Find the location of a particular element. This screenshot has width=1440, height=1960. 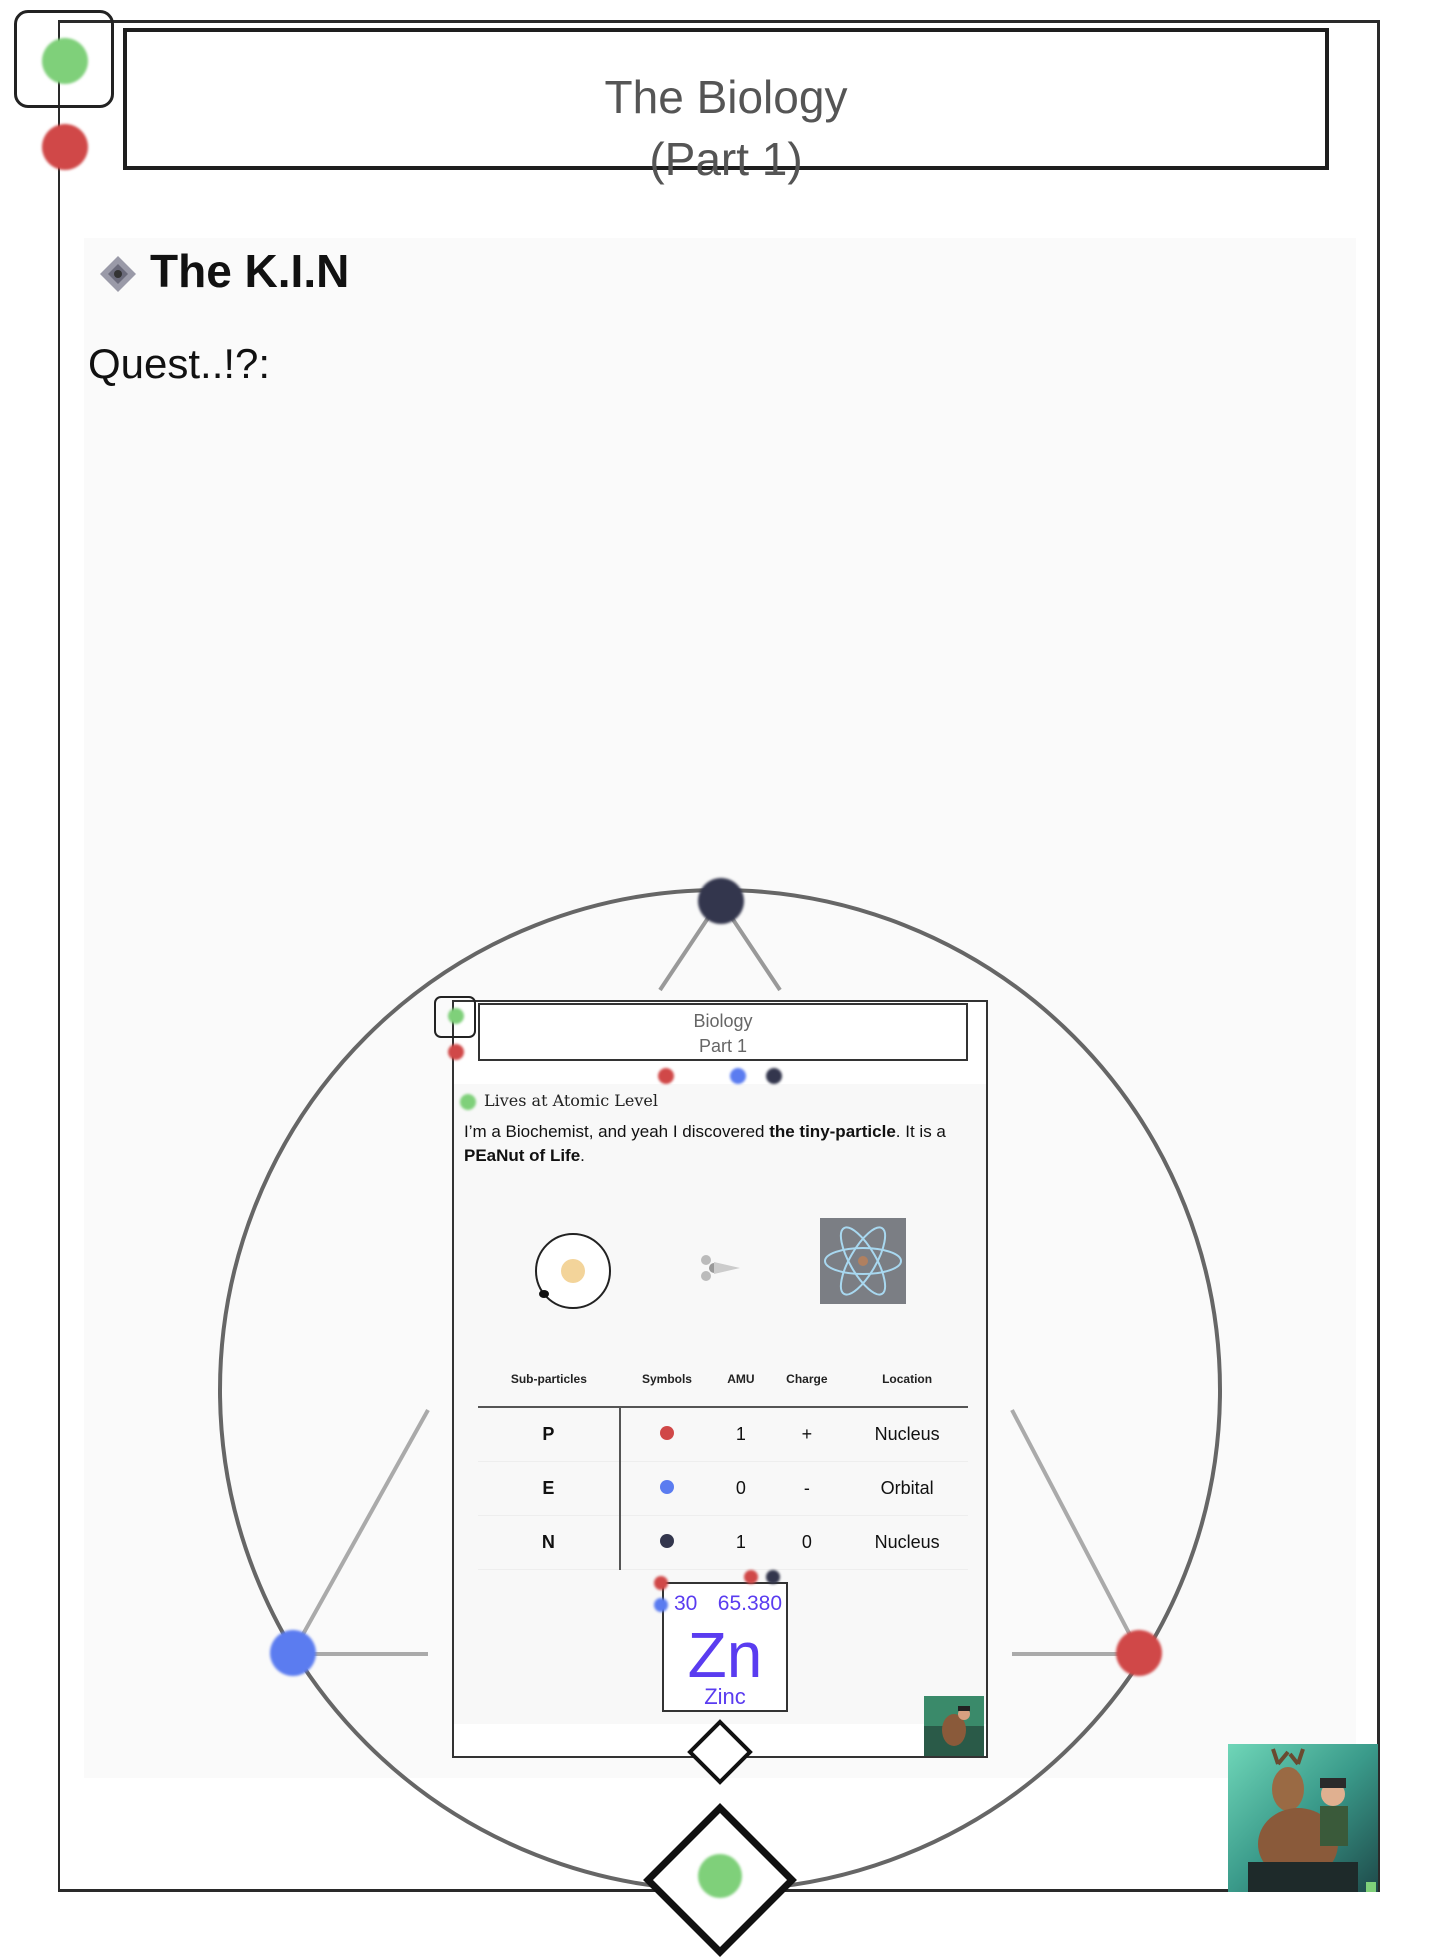

proton-node-icon is located at coordinates (1139, 1653).